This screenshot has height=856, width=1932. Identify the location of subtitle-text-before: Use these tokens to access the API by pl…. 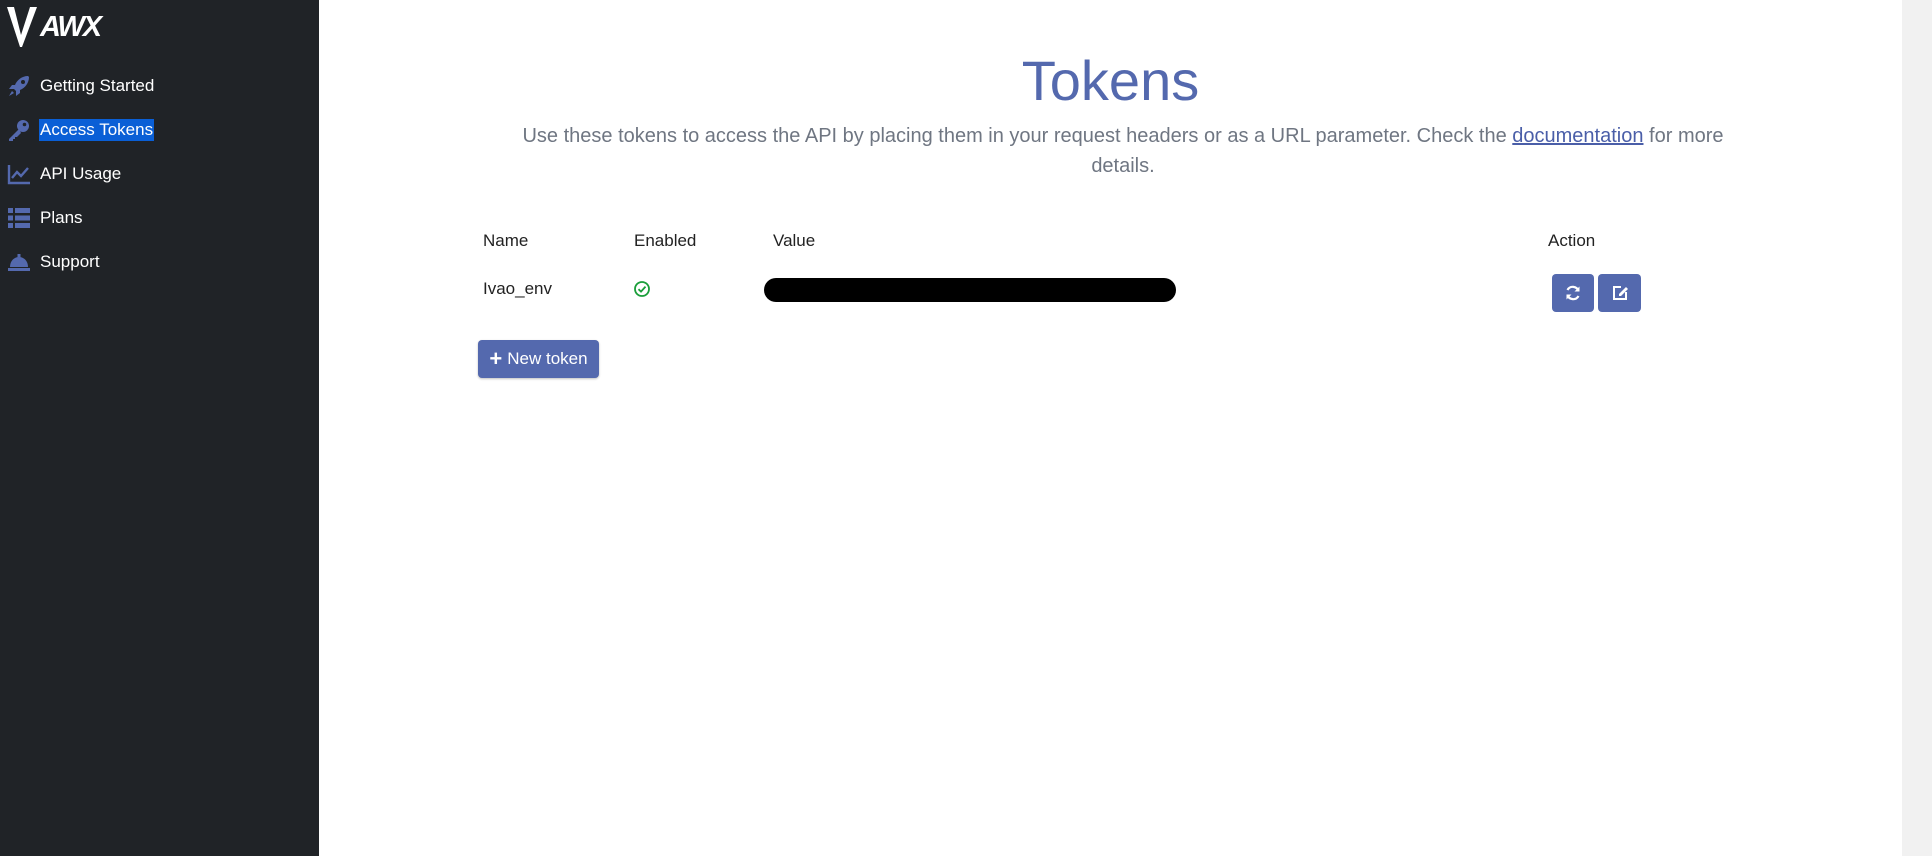
(1017, 136).